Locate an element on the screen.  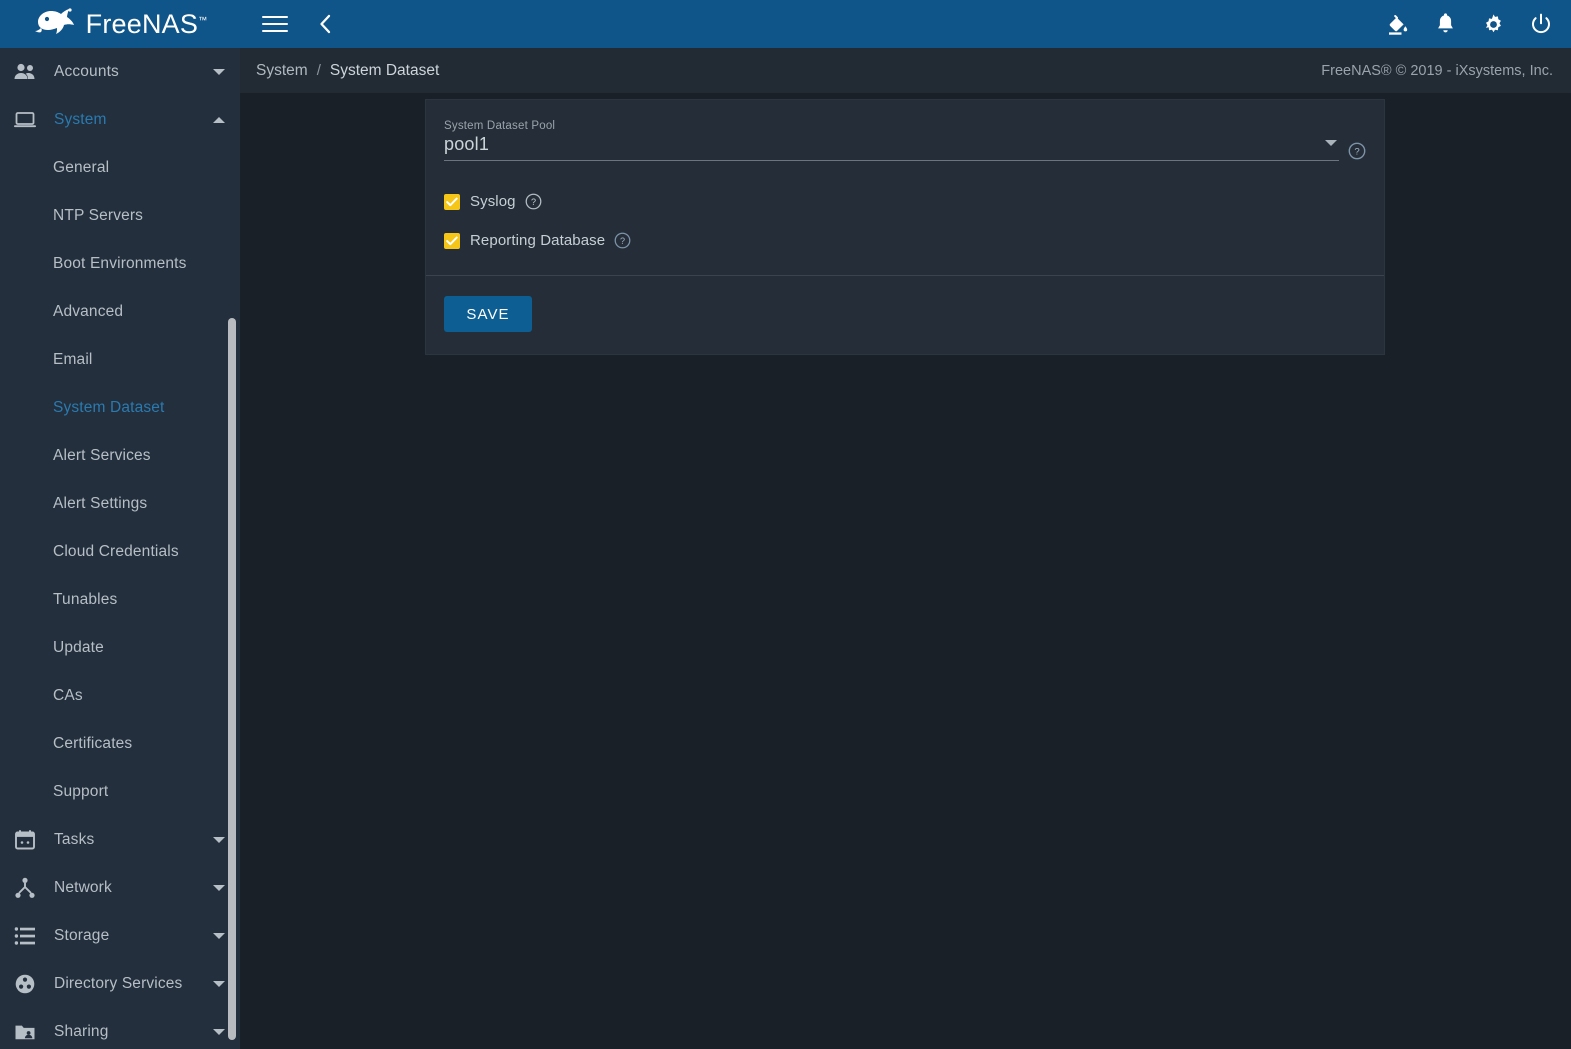
sidebar-group-label: Network is located at coordinates (83, 887).